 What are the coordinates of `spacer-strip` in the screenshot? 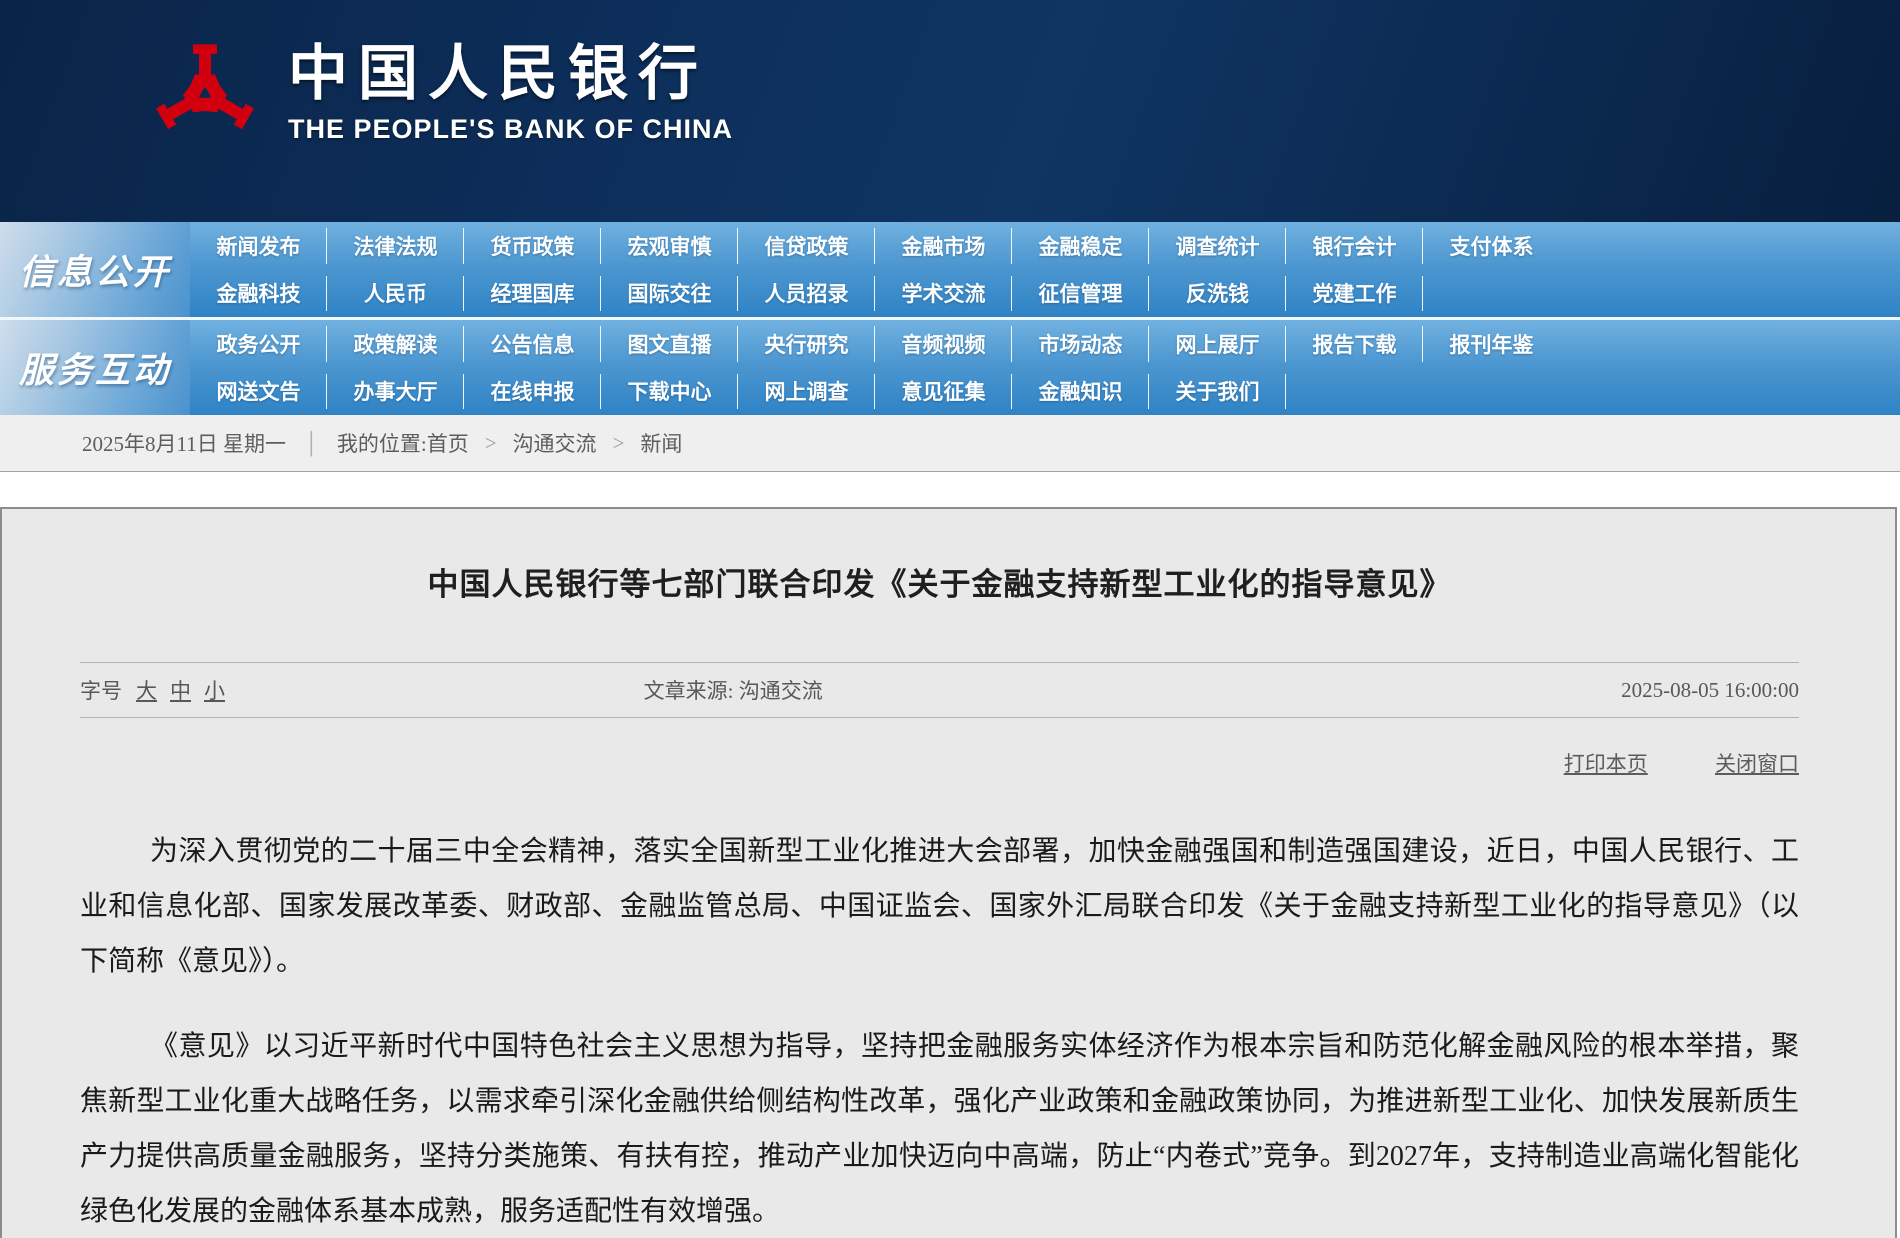 It's located at (950, 489).